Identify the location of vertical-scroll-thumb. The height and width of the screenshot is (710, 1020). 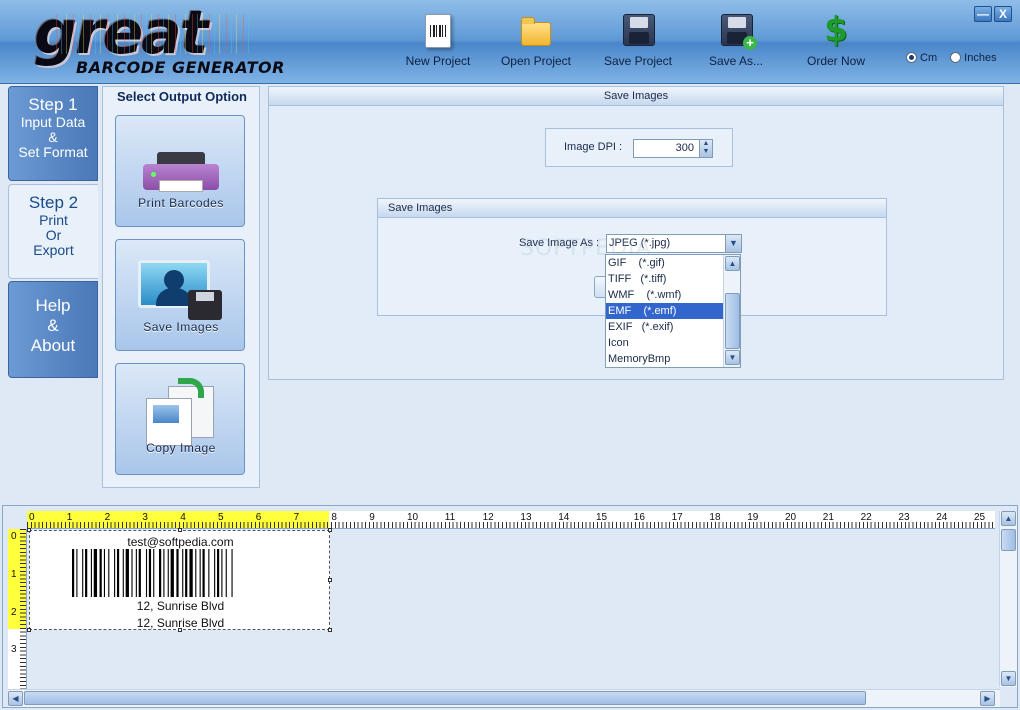
(1008, 540).